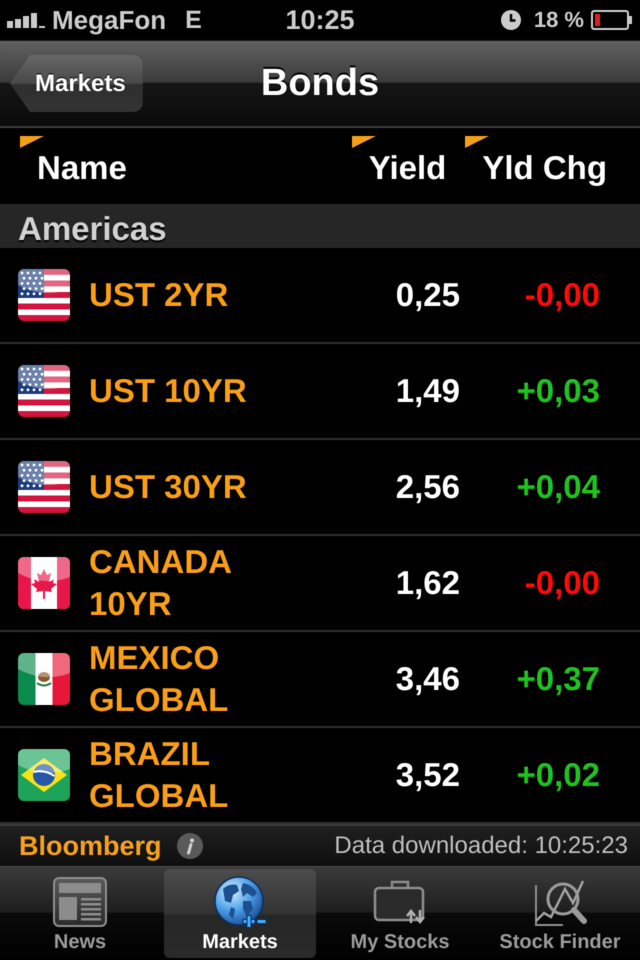 The image size is (640, 960). What do you see at coordinates (558, 775) in the screenshot?
I see `yield-change: +0,02` at bounding box center [558, 775].